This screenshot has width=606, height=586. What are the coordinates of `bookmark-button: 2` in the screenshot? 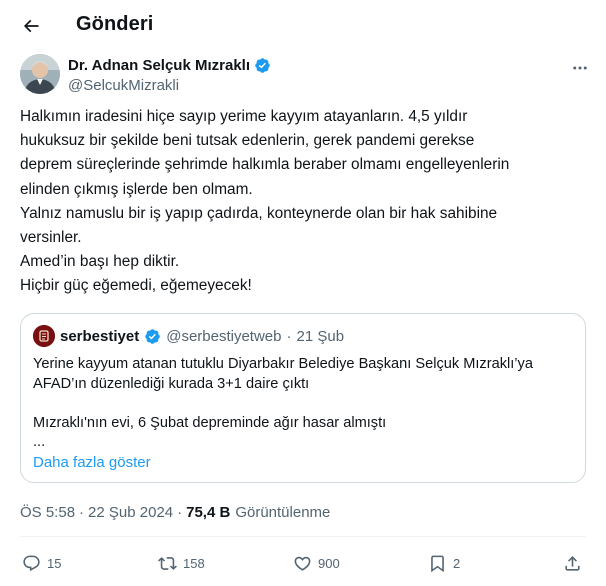 It's located at (444, 563).